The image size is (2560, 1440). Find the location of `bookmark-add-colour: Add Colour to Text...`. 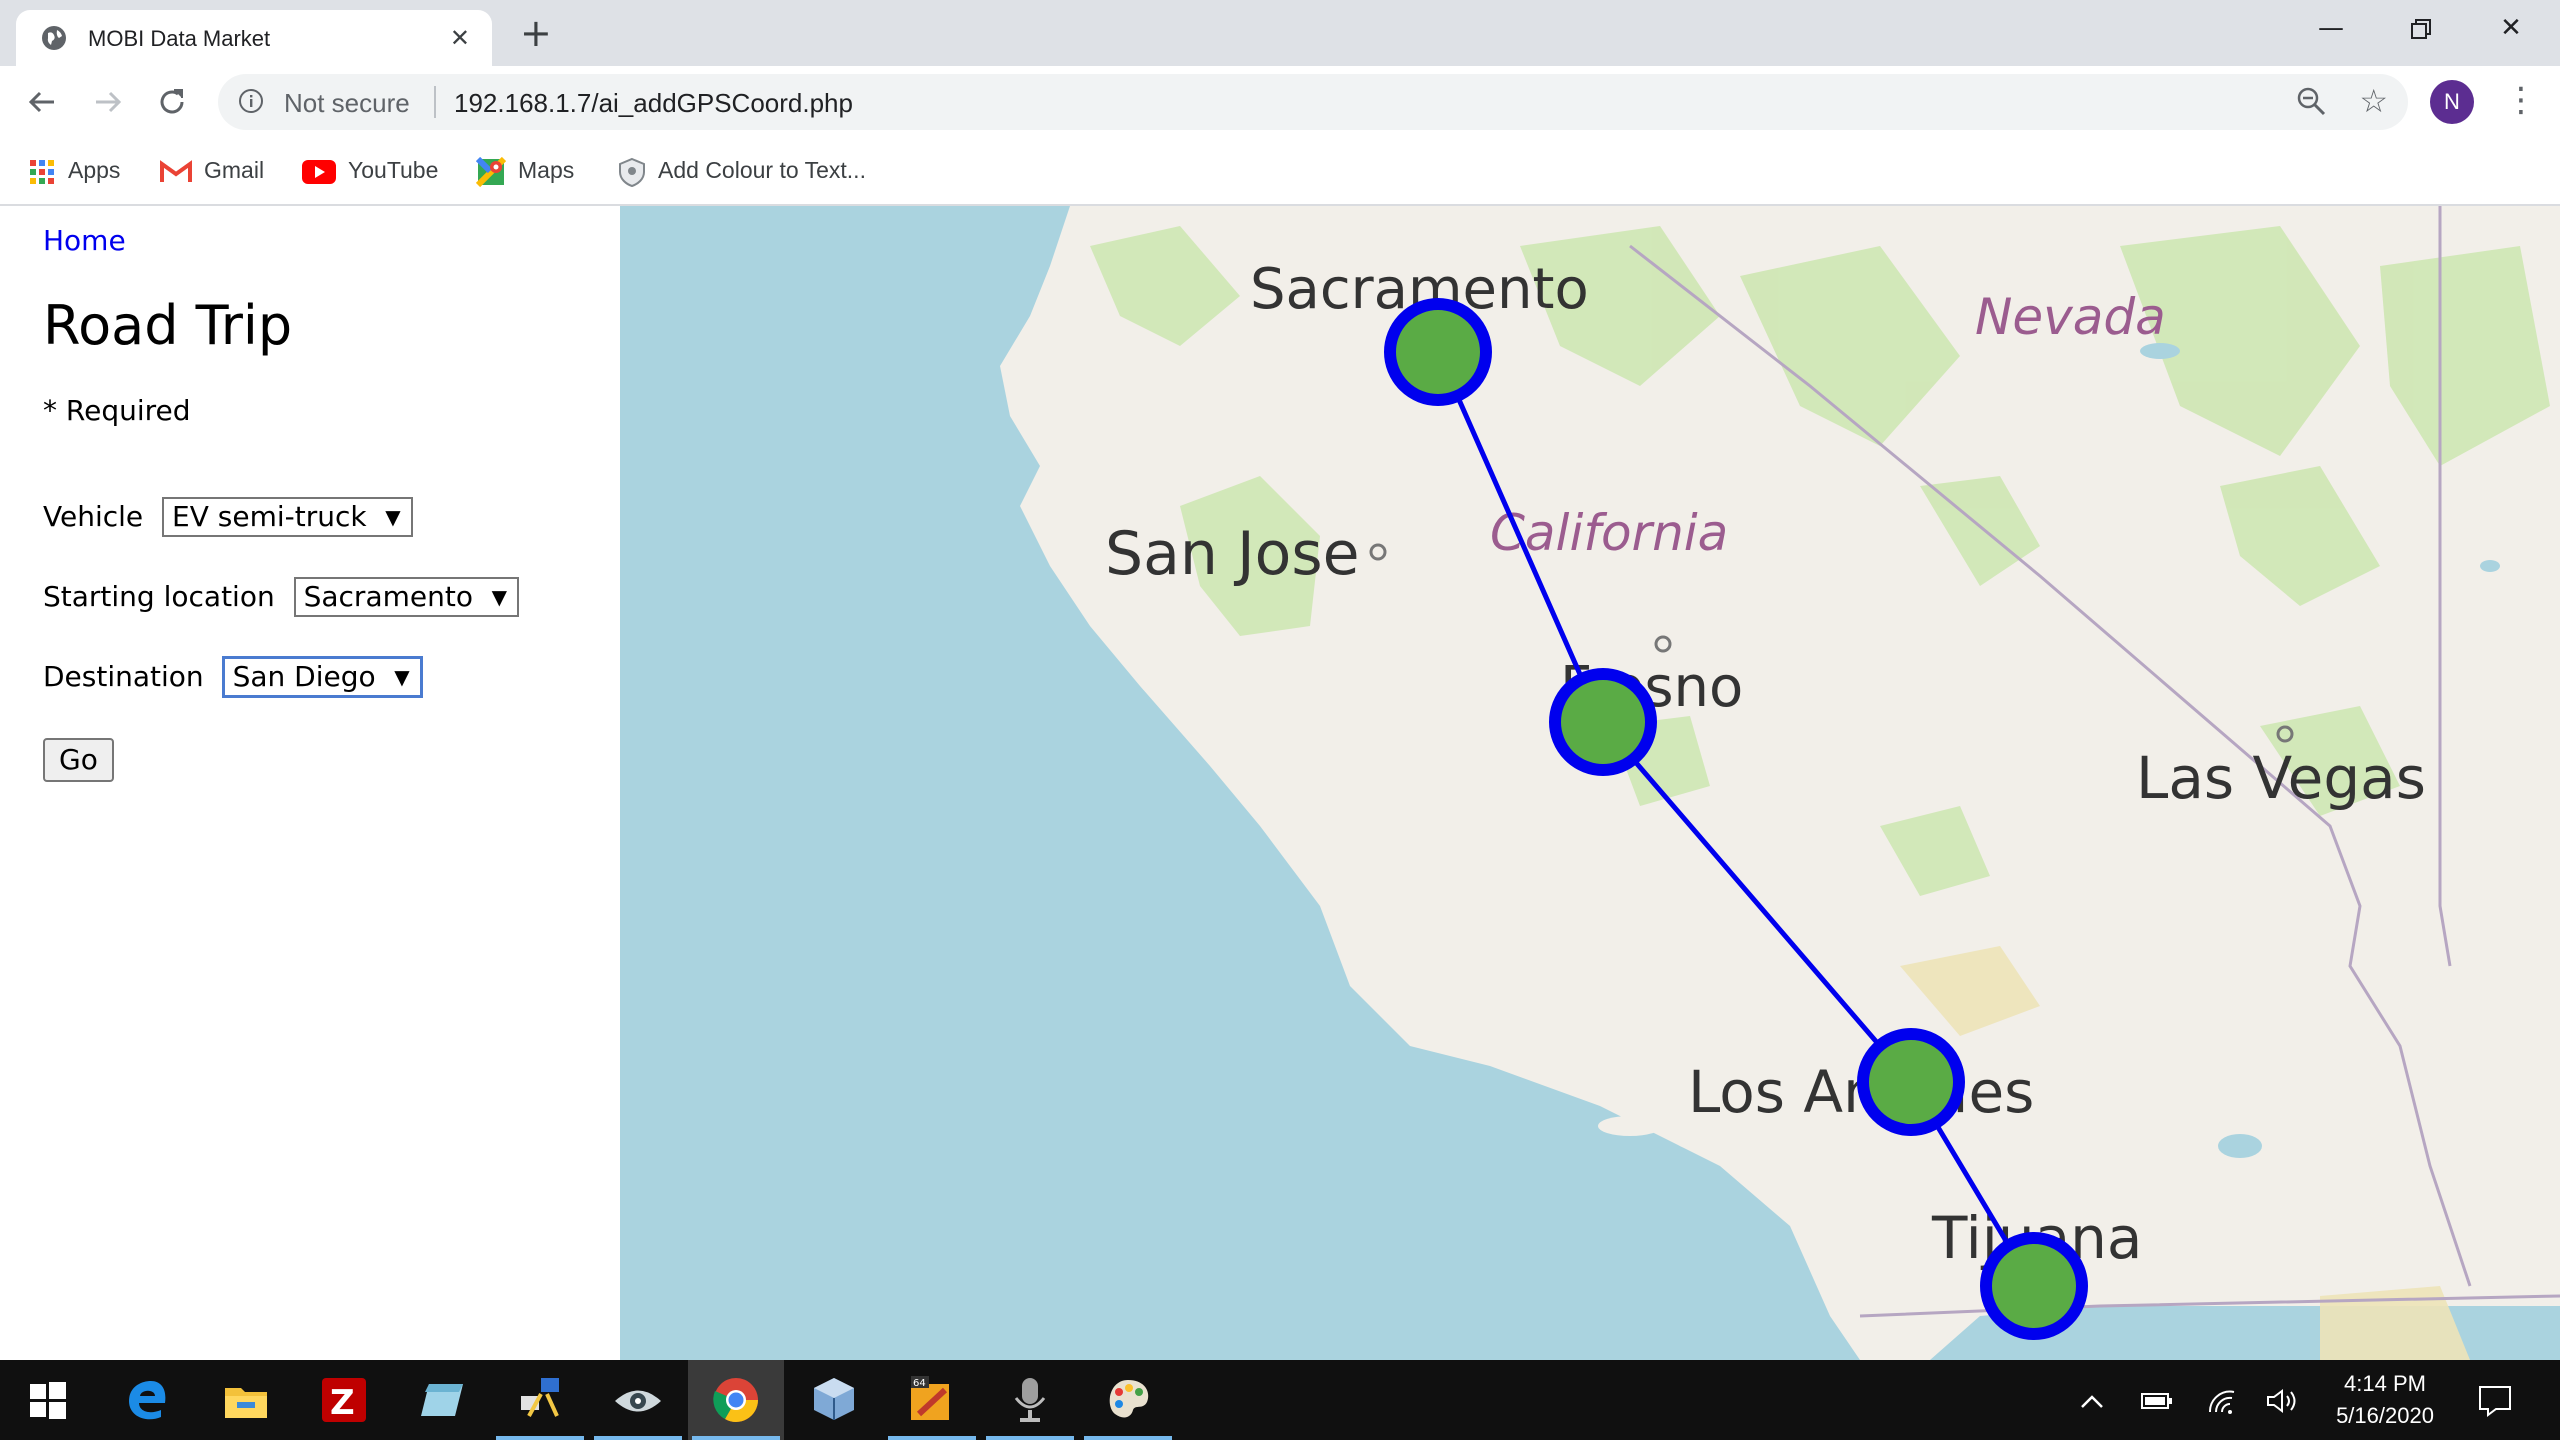

bookmark-add-colour: Add Colour to Text... is located at coordinates (742, 170).